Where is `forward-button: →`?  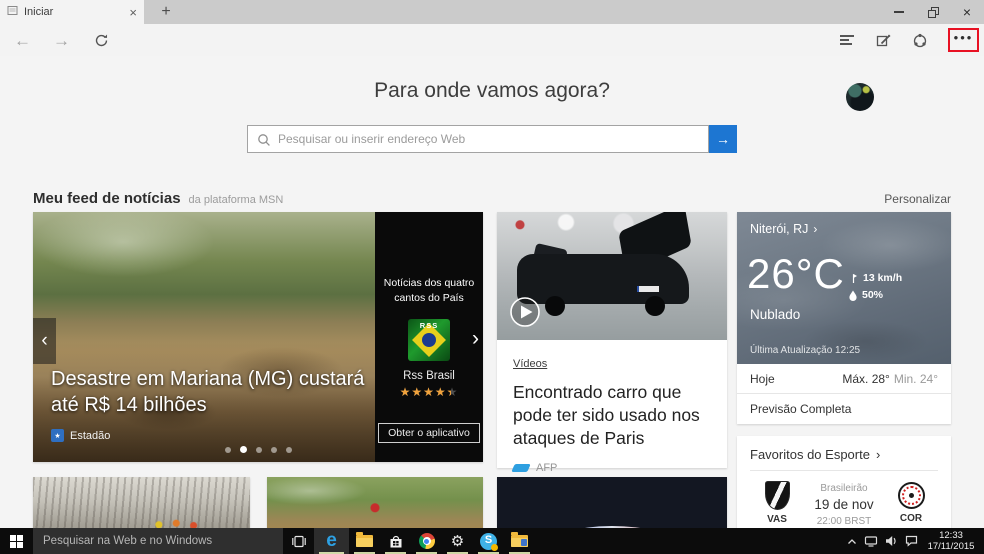
forward-button: → is located at coordinates (61, 40).